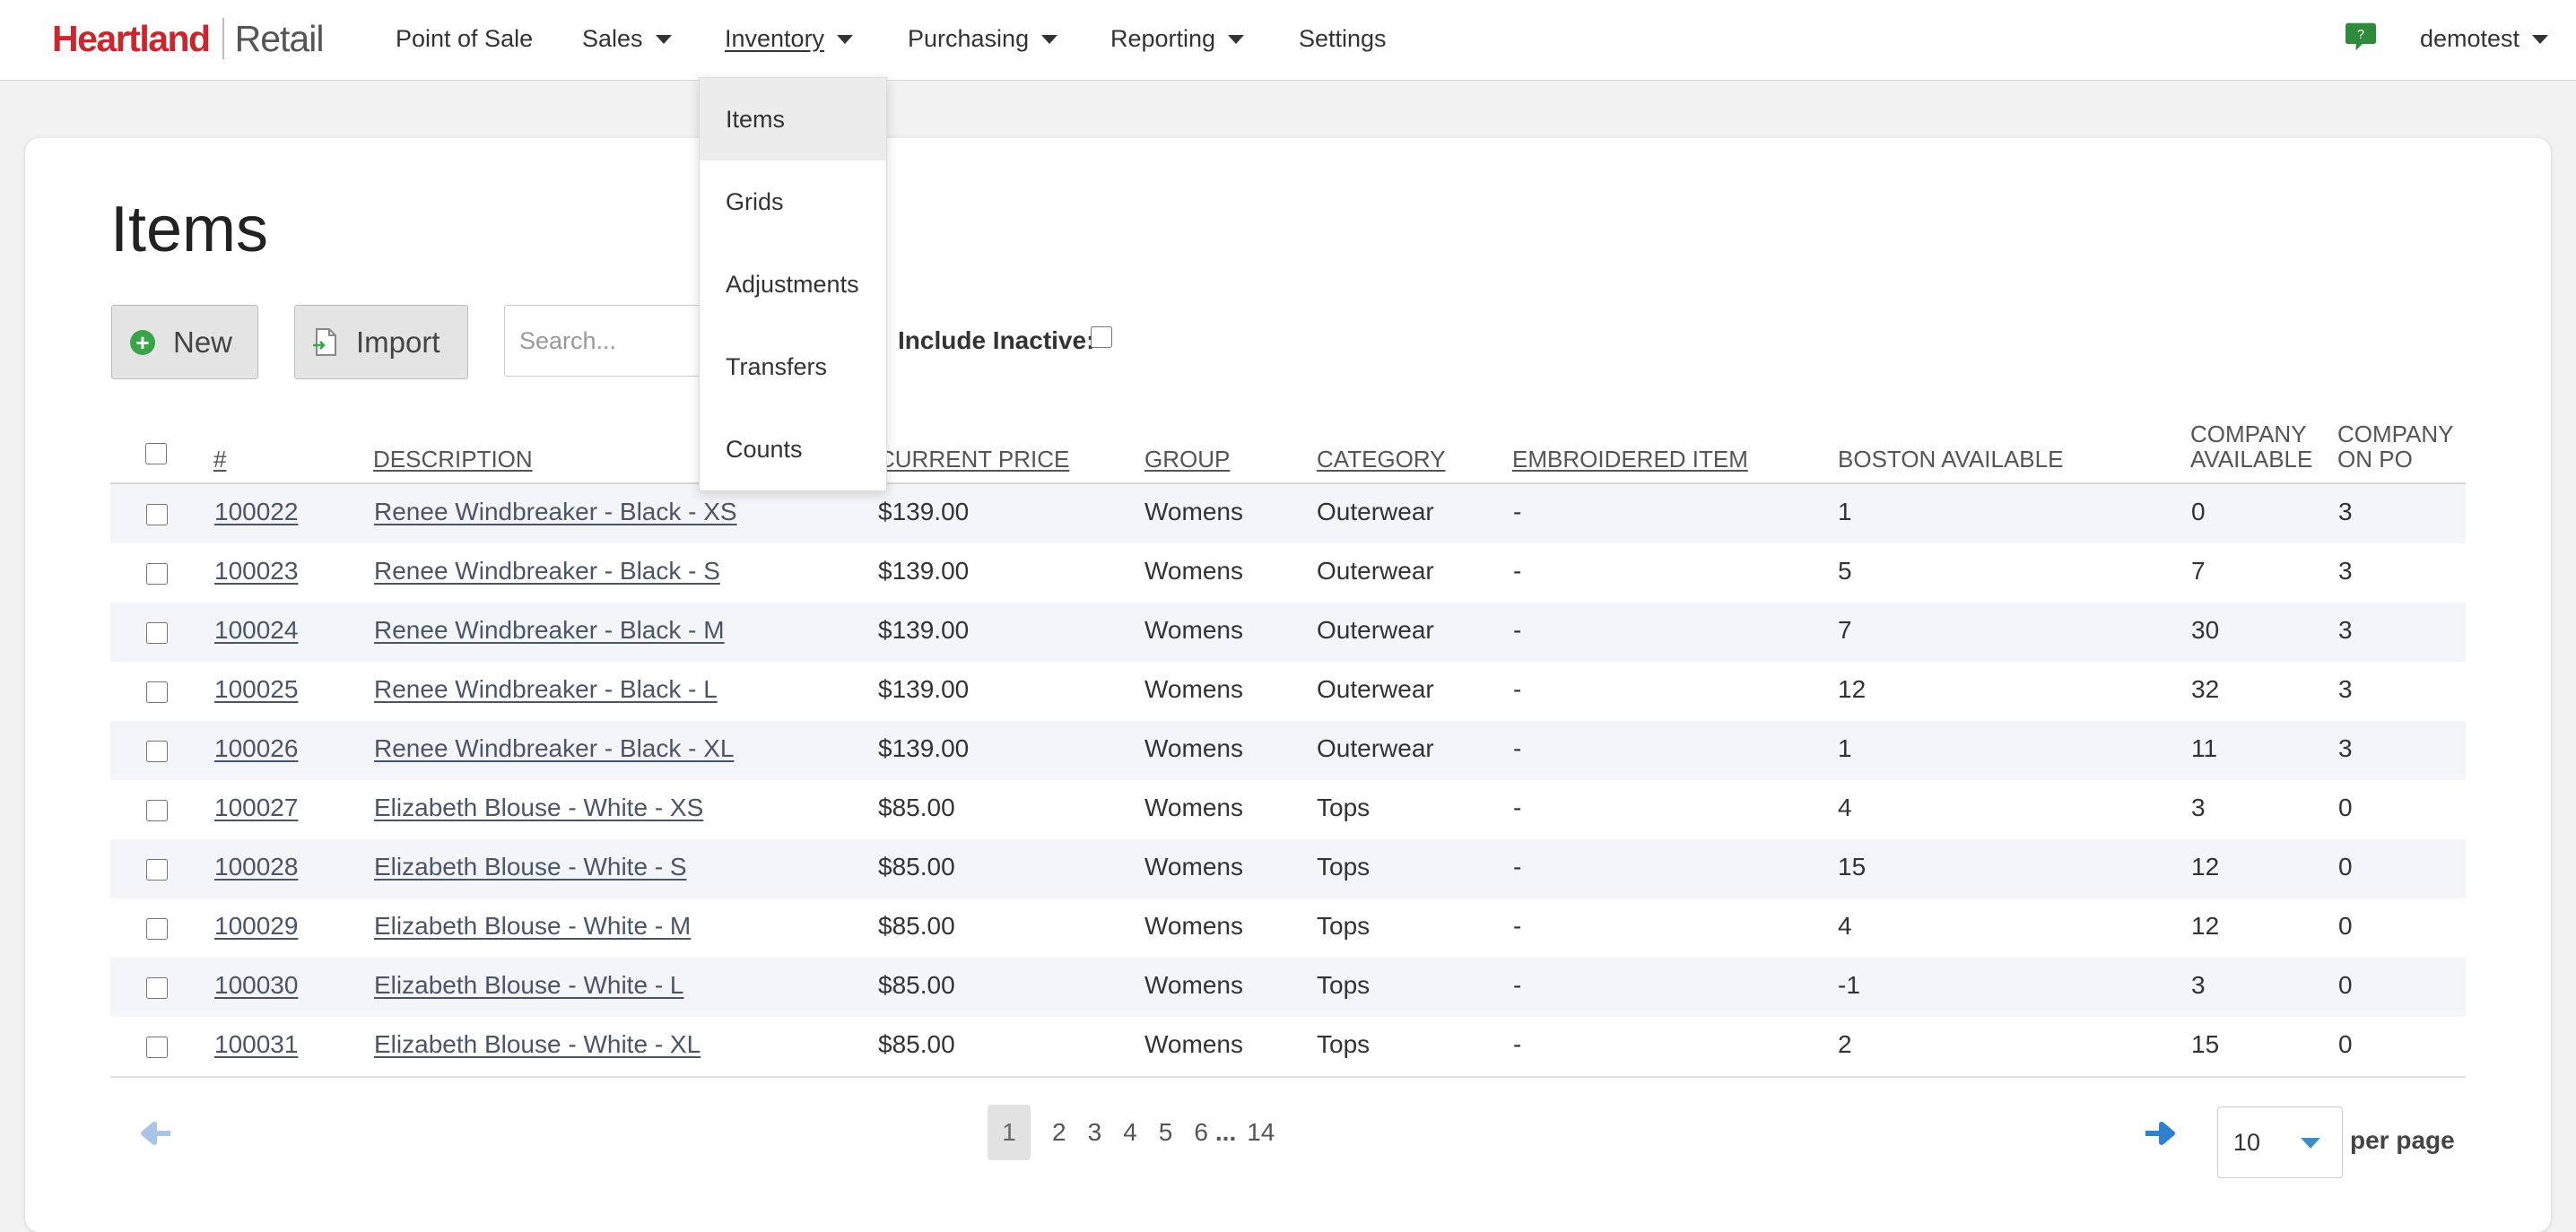  I want to click on select-all-checkbox, so click(156, 453).